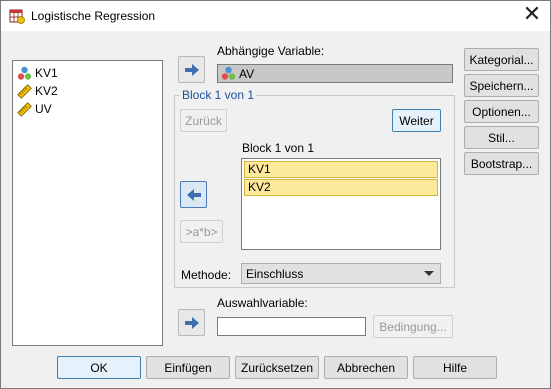 The width and height of the screenshot is (551, 389). Describe the element at coordinates (429, 273) in the screenshot. I see `chevron-down-icon` at that location.